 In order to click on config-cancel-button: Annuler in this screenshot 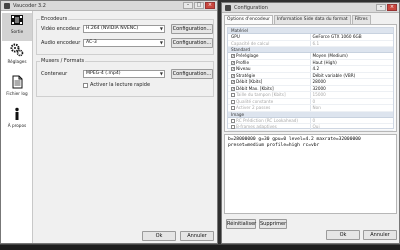, I will do `click(380, 235)`.